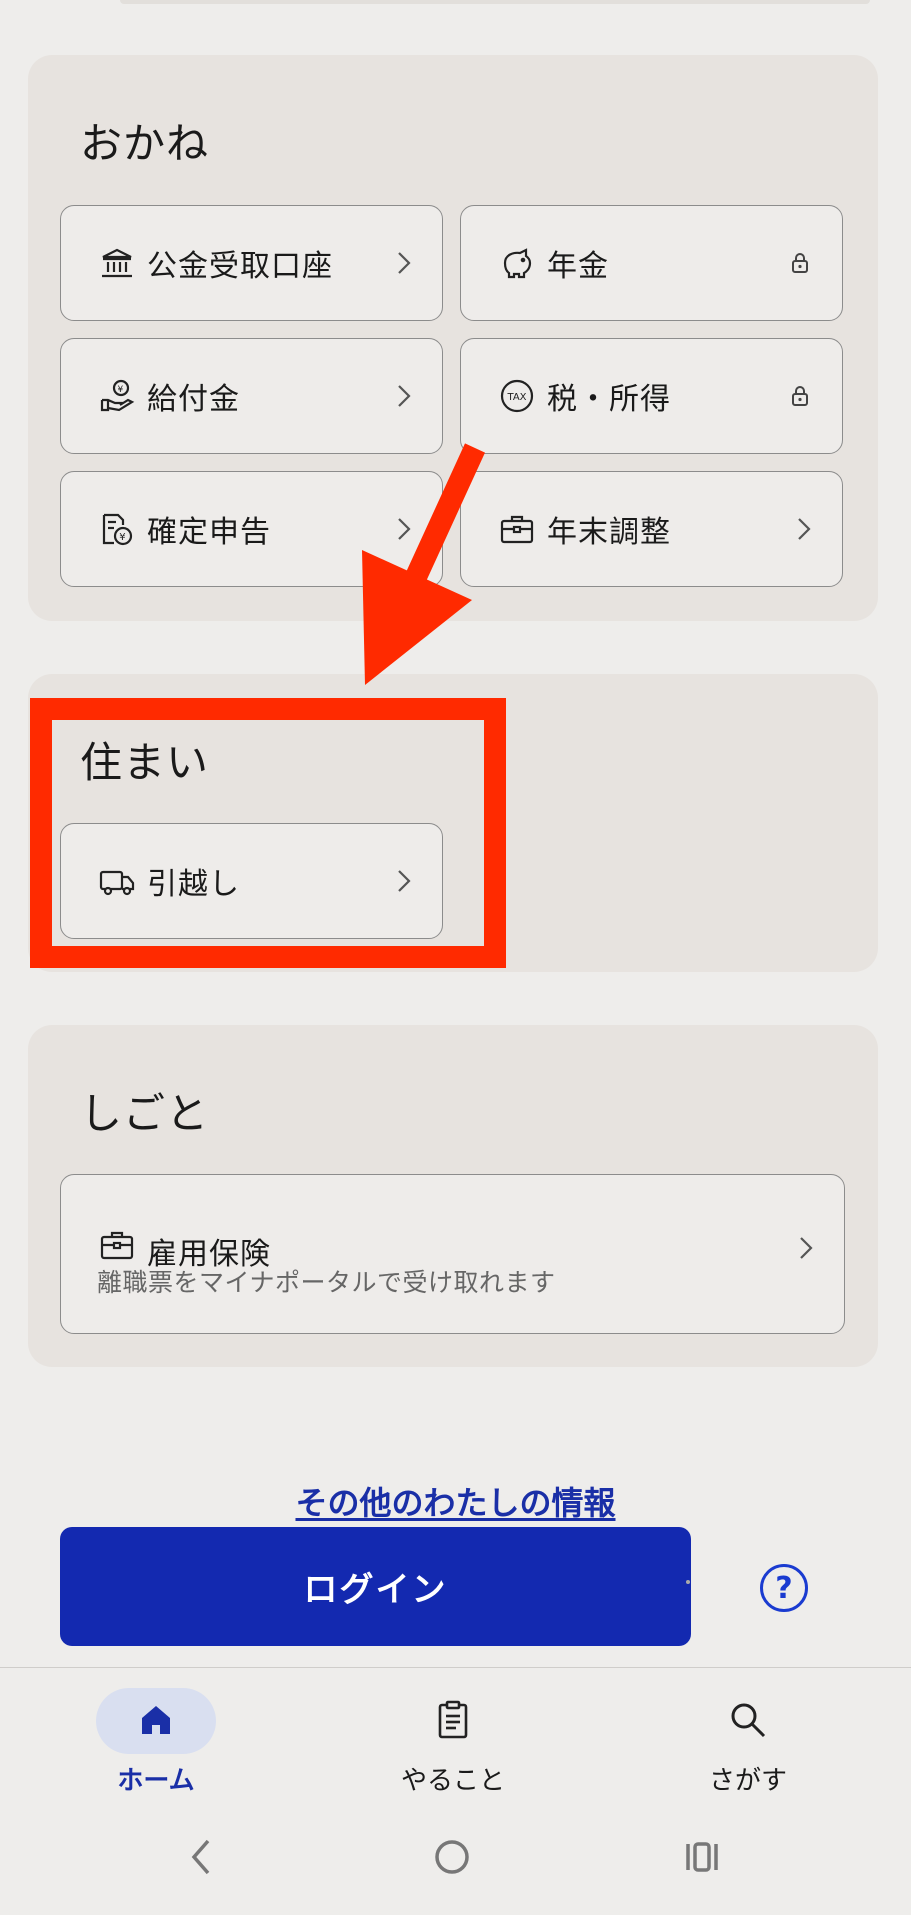 The image size is (911, 1915). I want to click on previous-section-edge, so click(495, 2).